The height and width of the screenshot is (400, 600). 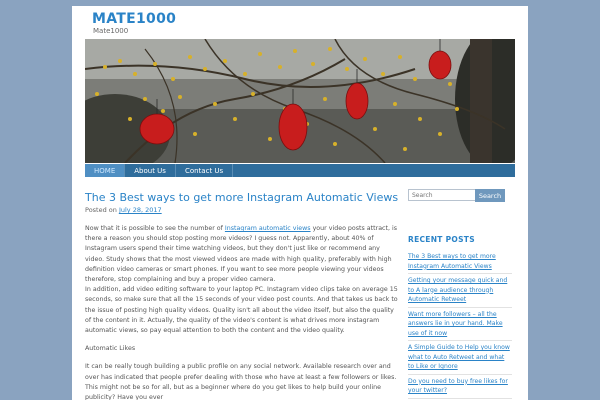 I want to click on main-navigation: HOME About Us Contact Us, so click(x=300, y=170).